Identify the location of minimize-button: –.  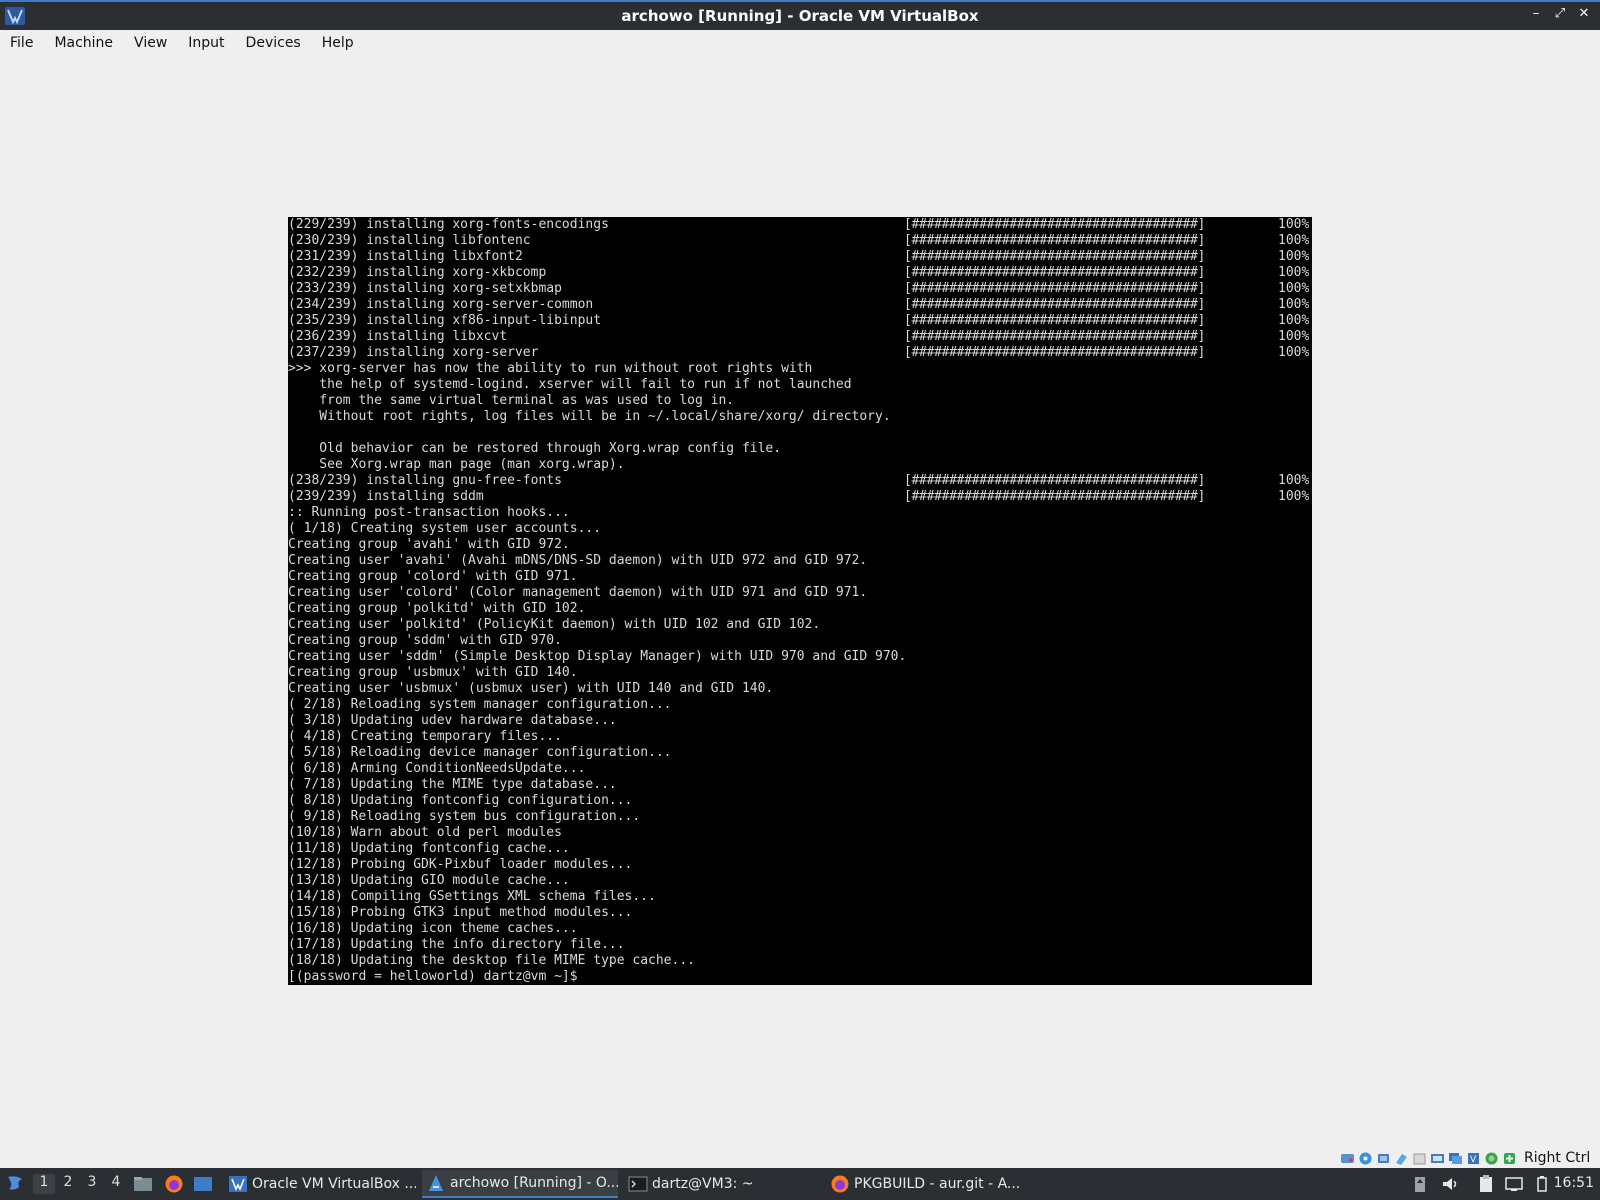
(1536, 13).